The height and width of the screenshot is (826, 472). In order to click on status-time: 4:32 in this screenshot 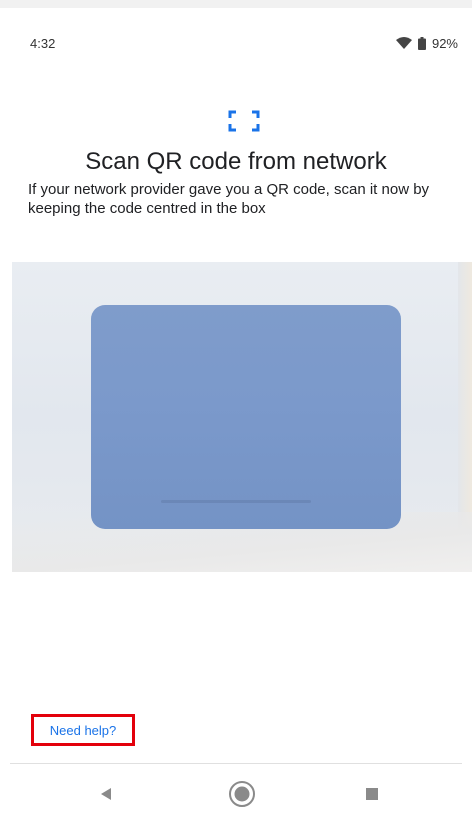, I will do `click(43, 43)`.